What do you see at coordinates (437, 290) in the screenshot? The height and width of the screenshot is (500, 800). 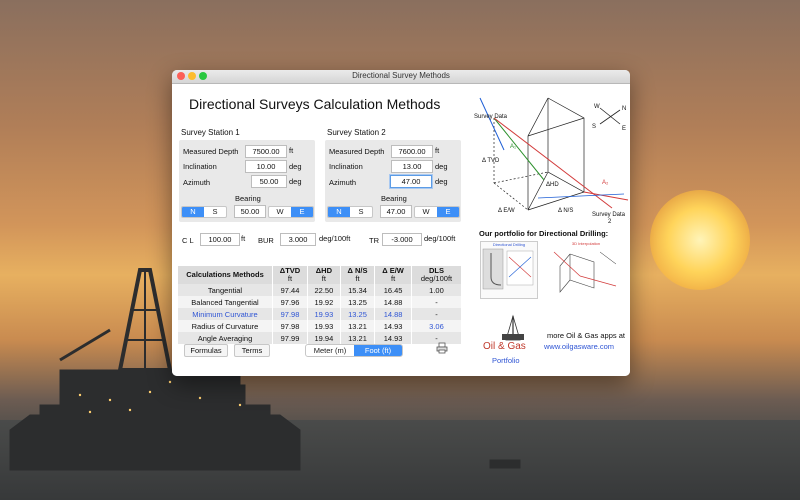 I see `table-cell: 1.00` at bounding box center [437, 290].